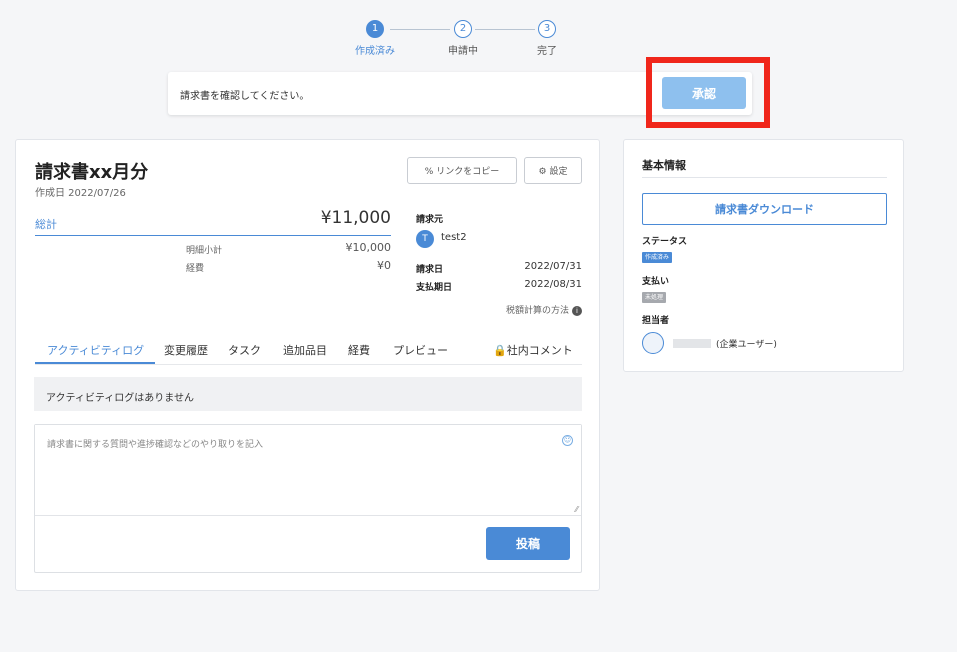  What do you see at coordinates (657, 257) in the screenshot?
I see `status-badge: 作成済み` at bounding box center [657, 257].